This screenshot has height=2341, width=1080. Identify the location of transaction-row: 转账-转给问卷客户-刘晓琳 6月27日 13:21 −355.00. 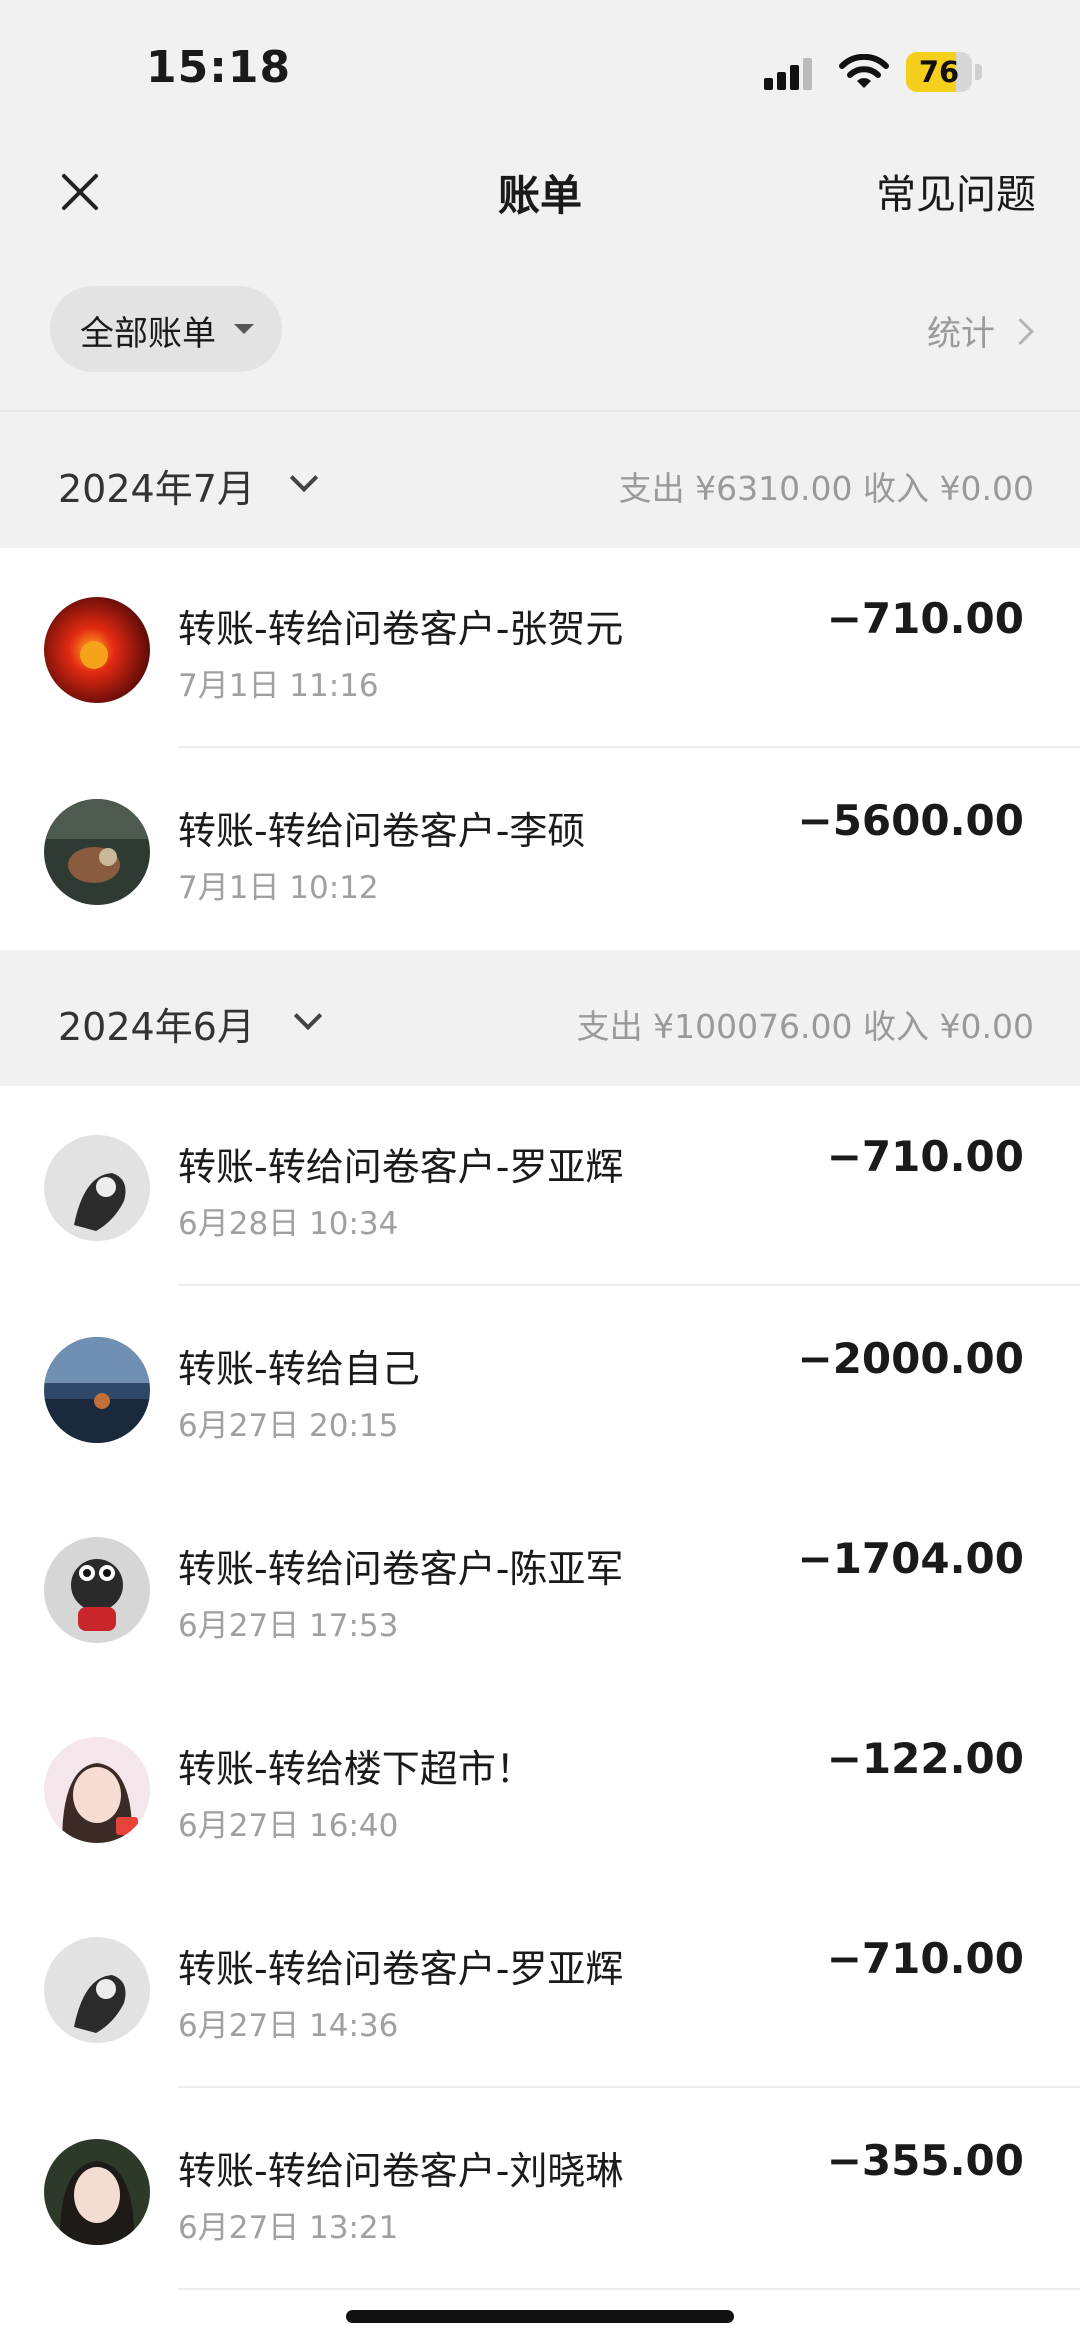
(540, 2190).